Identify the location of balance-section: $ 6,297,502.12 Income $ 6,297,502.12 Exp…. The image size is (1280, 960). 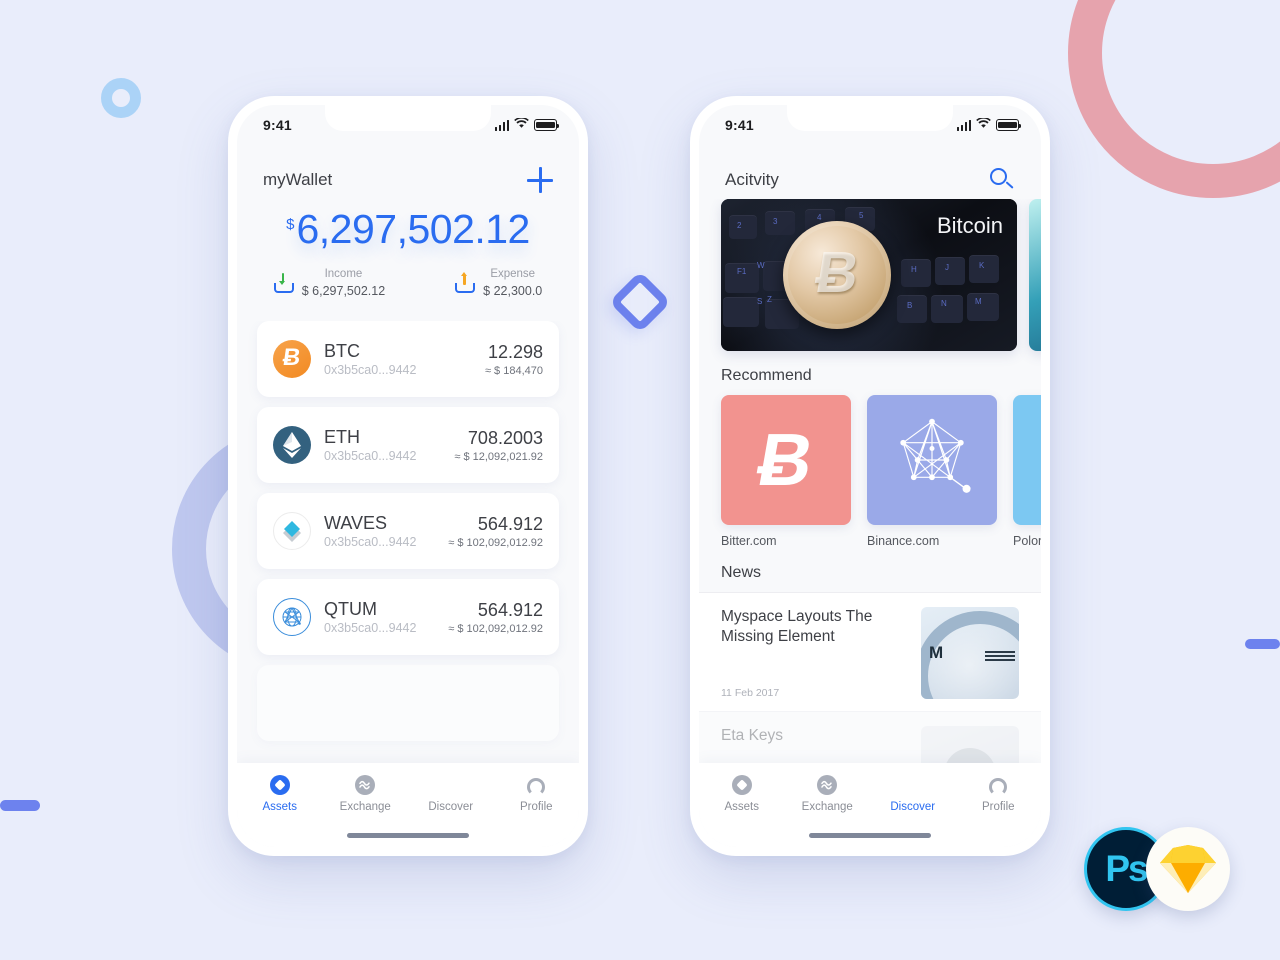
(408, 260).